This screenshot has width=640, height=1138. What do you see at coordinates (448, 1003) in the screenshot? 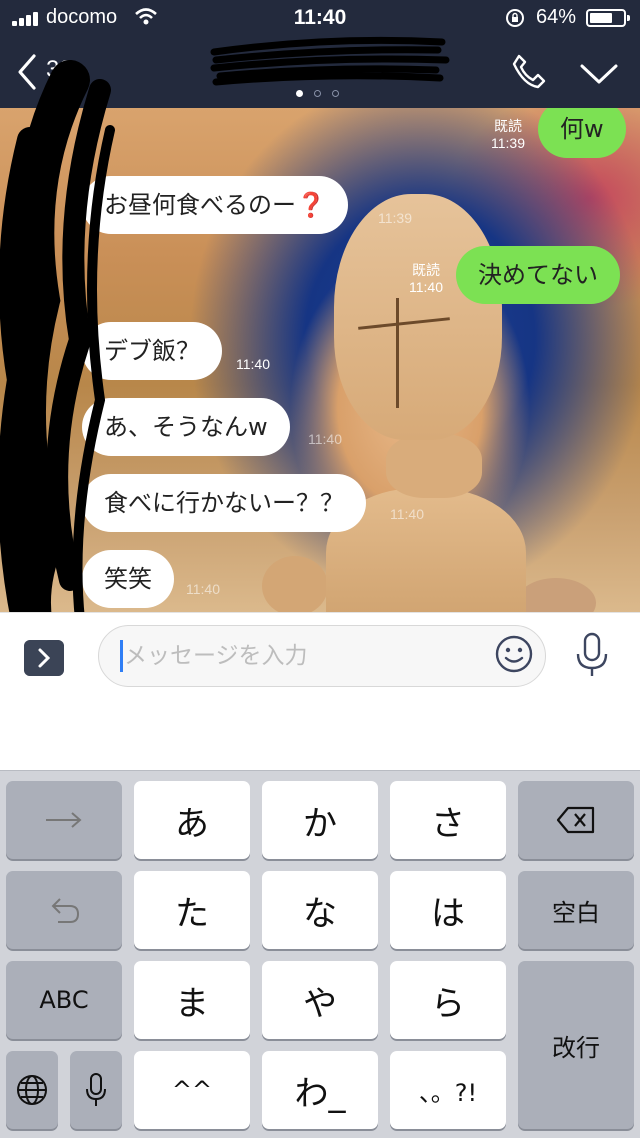
I see `key-label: ら` at bounding box center [448, 1003].